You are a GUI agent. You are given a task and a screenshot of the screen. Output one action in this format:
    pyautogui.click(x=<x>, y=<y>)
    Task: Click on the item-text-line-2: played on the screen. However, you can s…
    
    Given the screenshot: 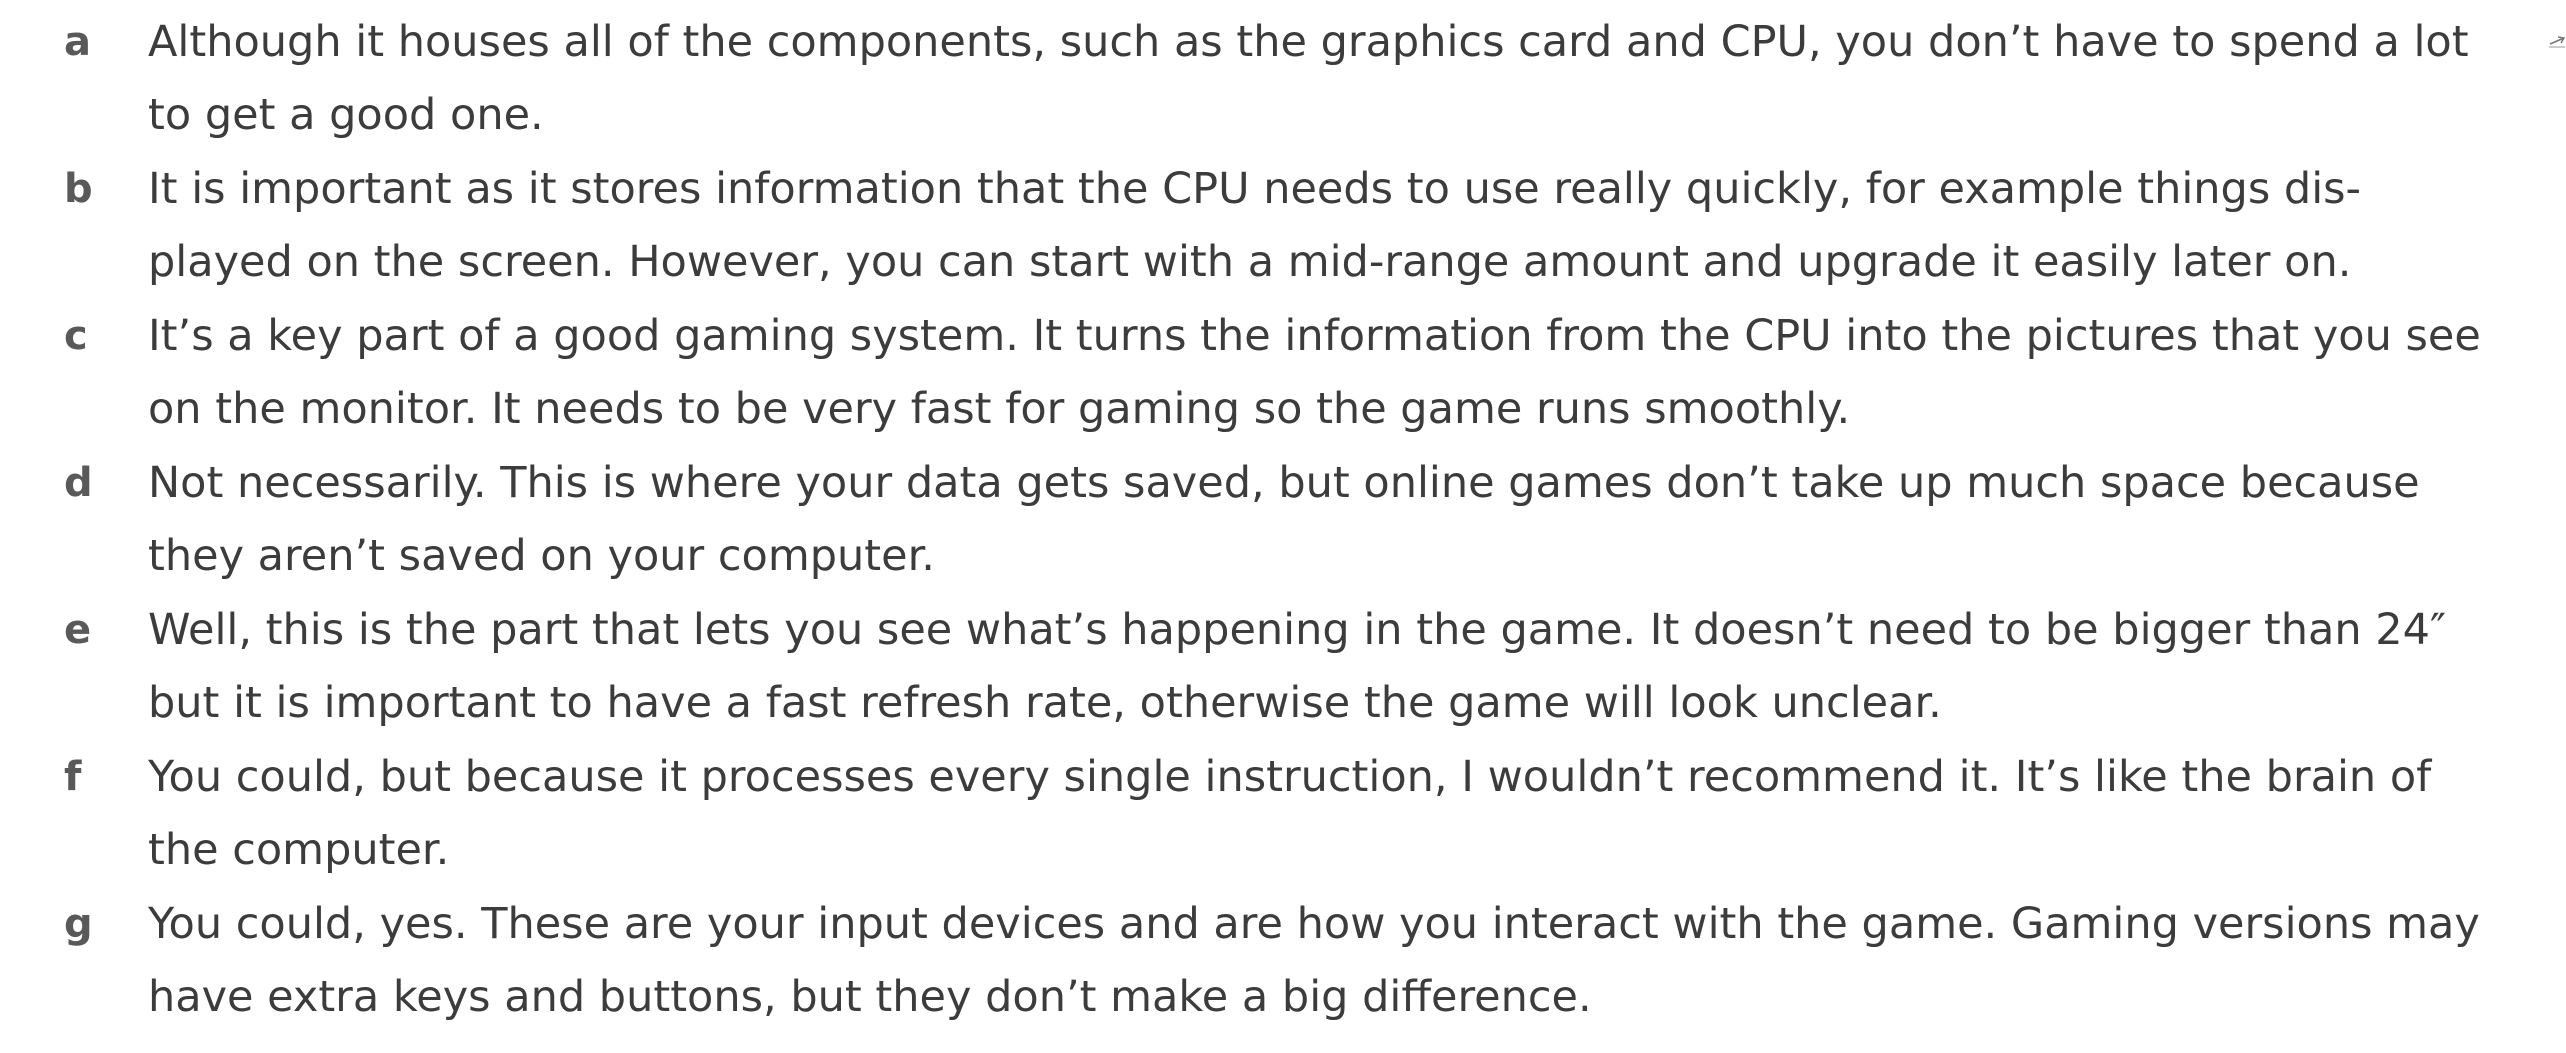 What is the action you would take?
    pyautogui.click(x=1250, y=262)
    